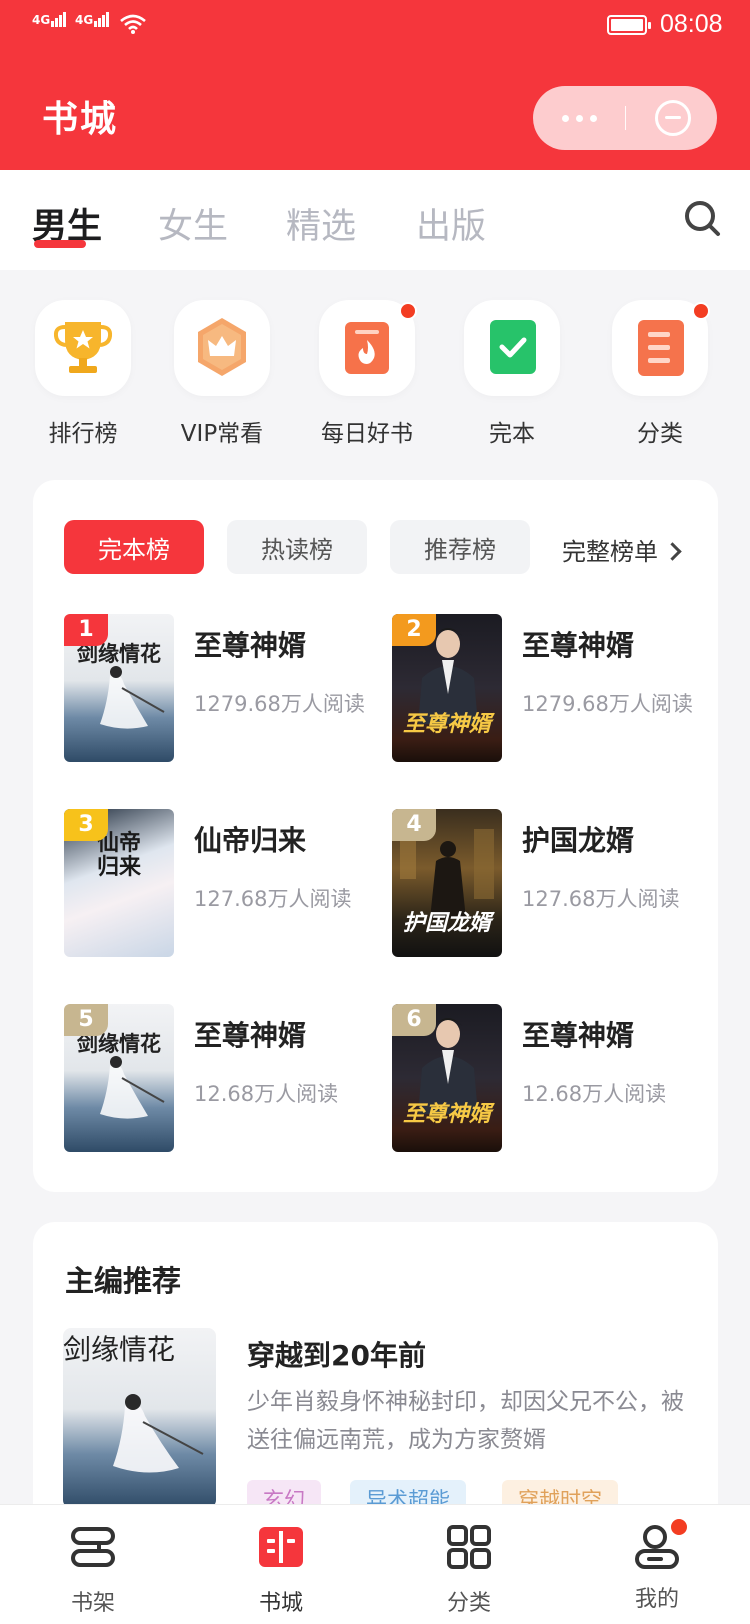  I want to click on rank-badge: 2, so click(414, 630).